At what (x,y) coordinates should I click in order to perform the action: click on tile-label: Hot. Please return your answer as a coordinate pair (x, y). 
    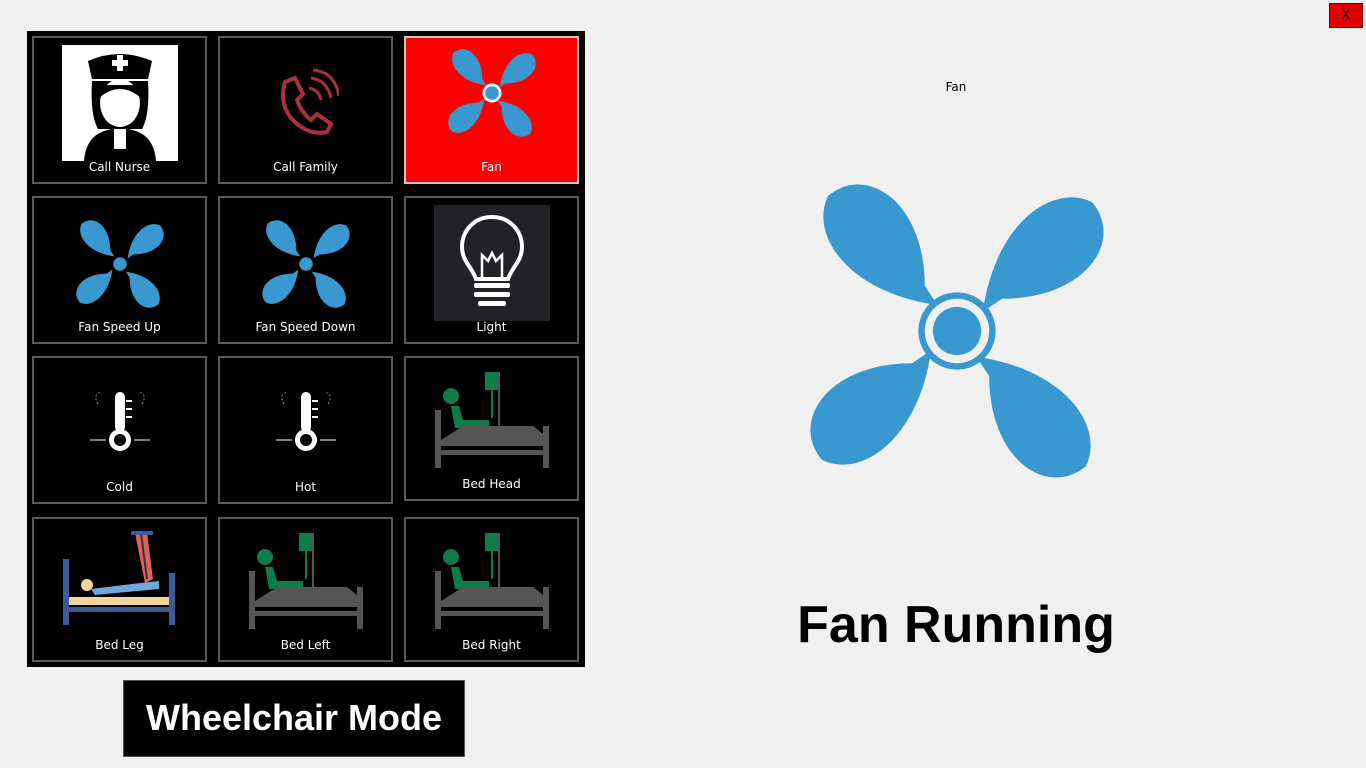
    Looking at the image, I should click on (305, 487).